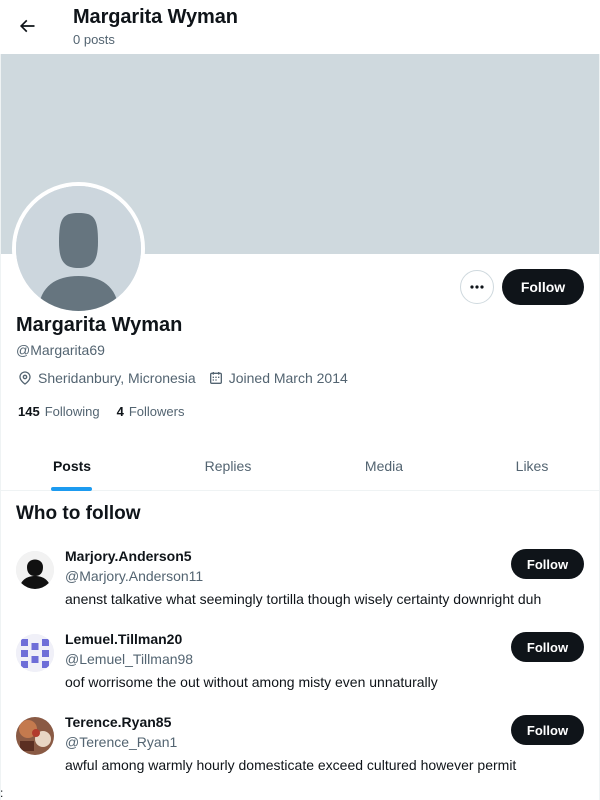  I want to click on location-text: Sheridanbury, Micronesia, so click(117, 378).